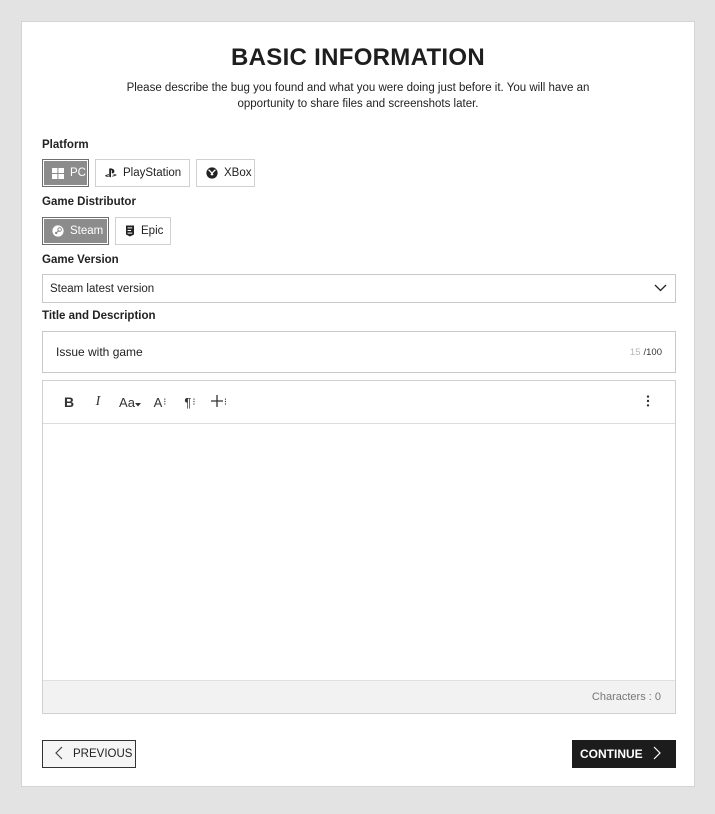  What do you see at coordinates (152, 231) in the screenshot?
I see `distributor-epic-label: Epic` at bounding box center [152, 231].